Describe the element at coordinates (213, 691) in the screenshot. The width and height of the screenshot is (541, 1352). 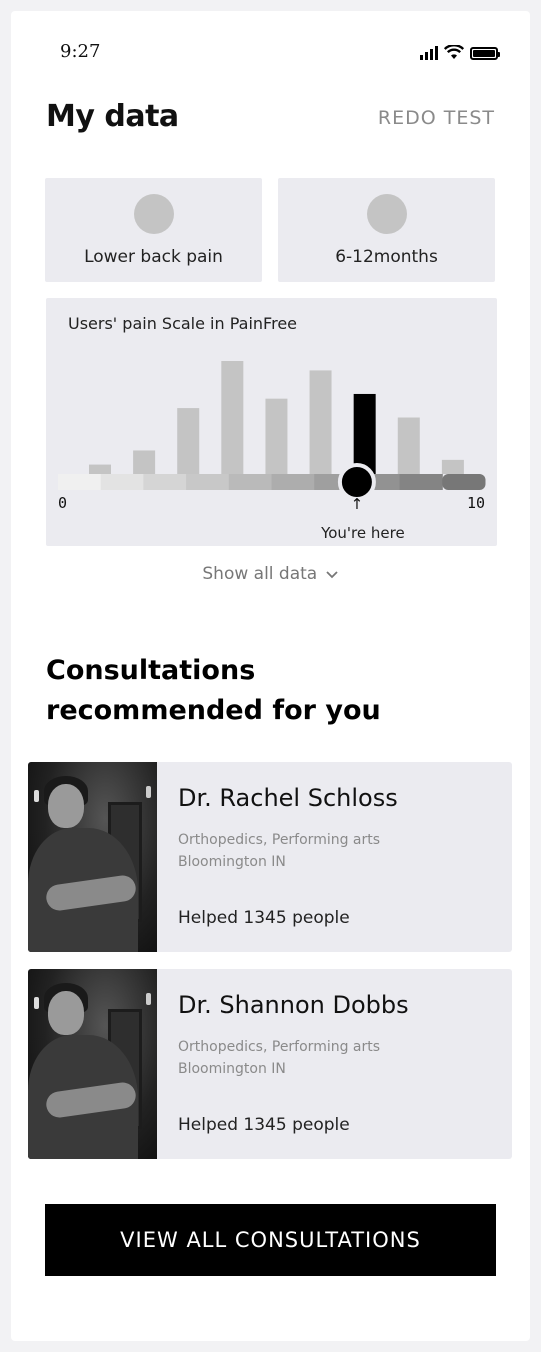
I see `consultations-heading: Consultations recommended for you` at that location.